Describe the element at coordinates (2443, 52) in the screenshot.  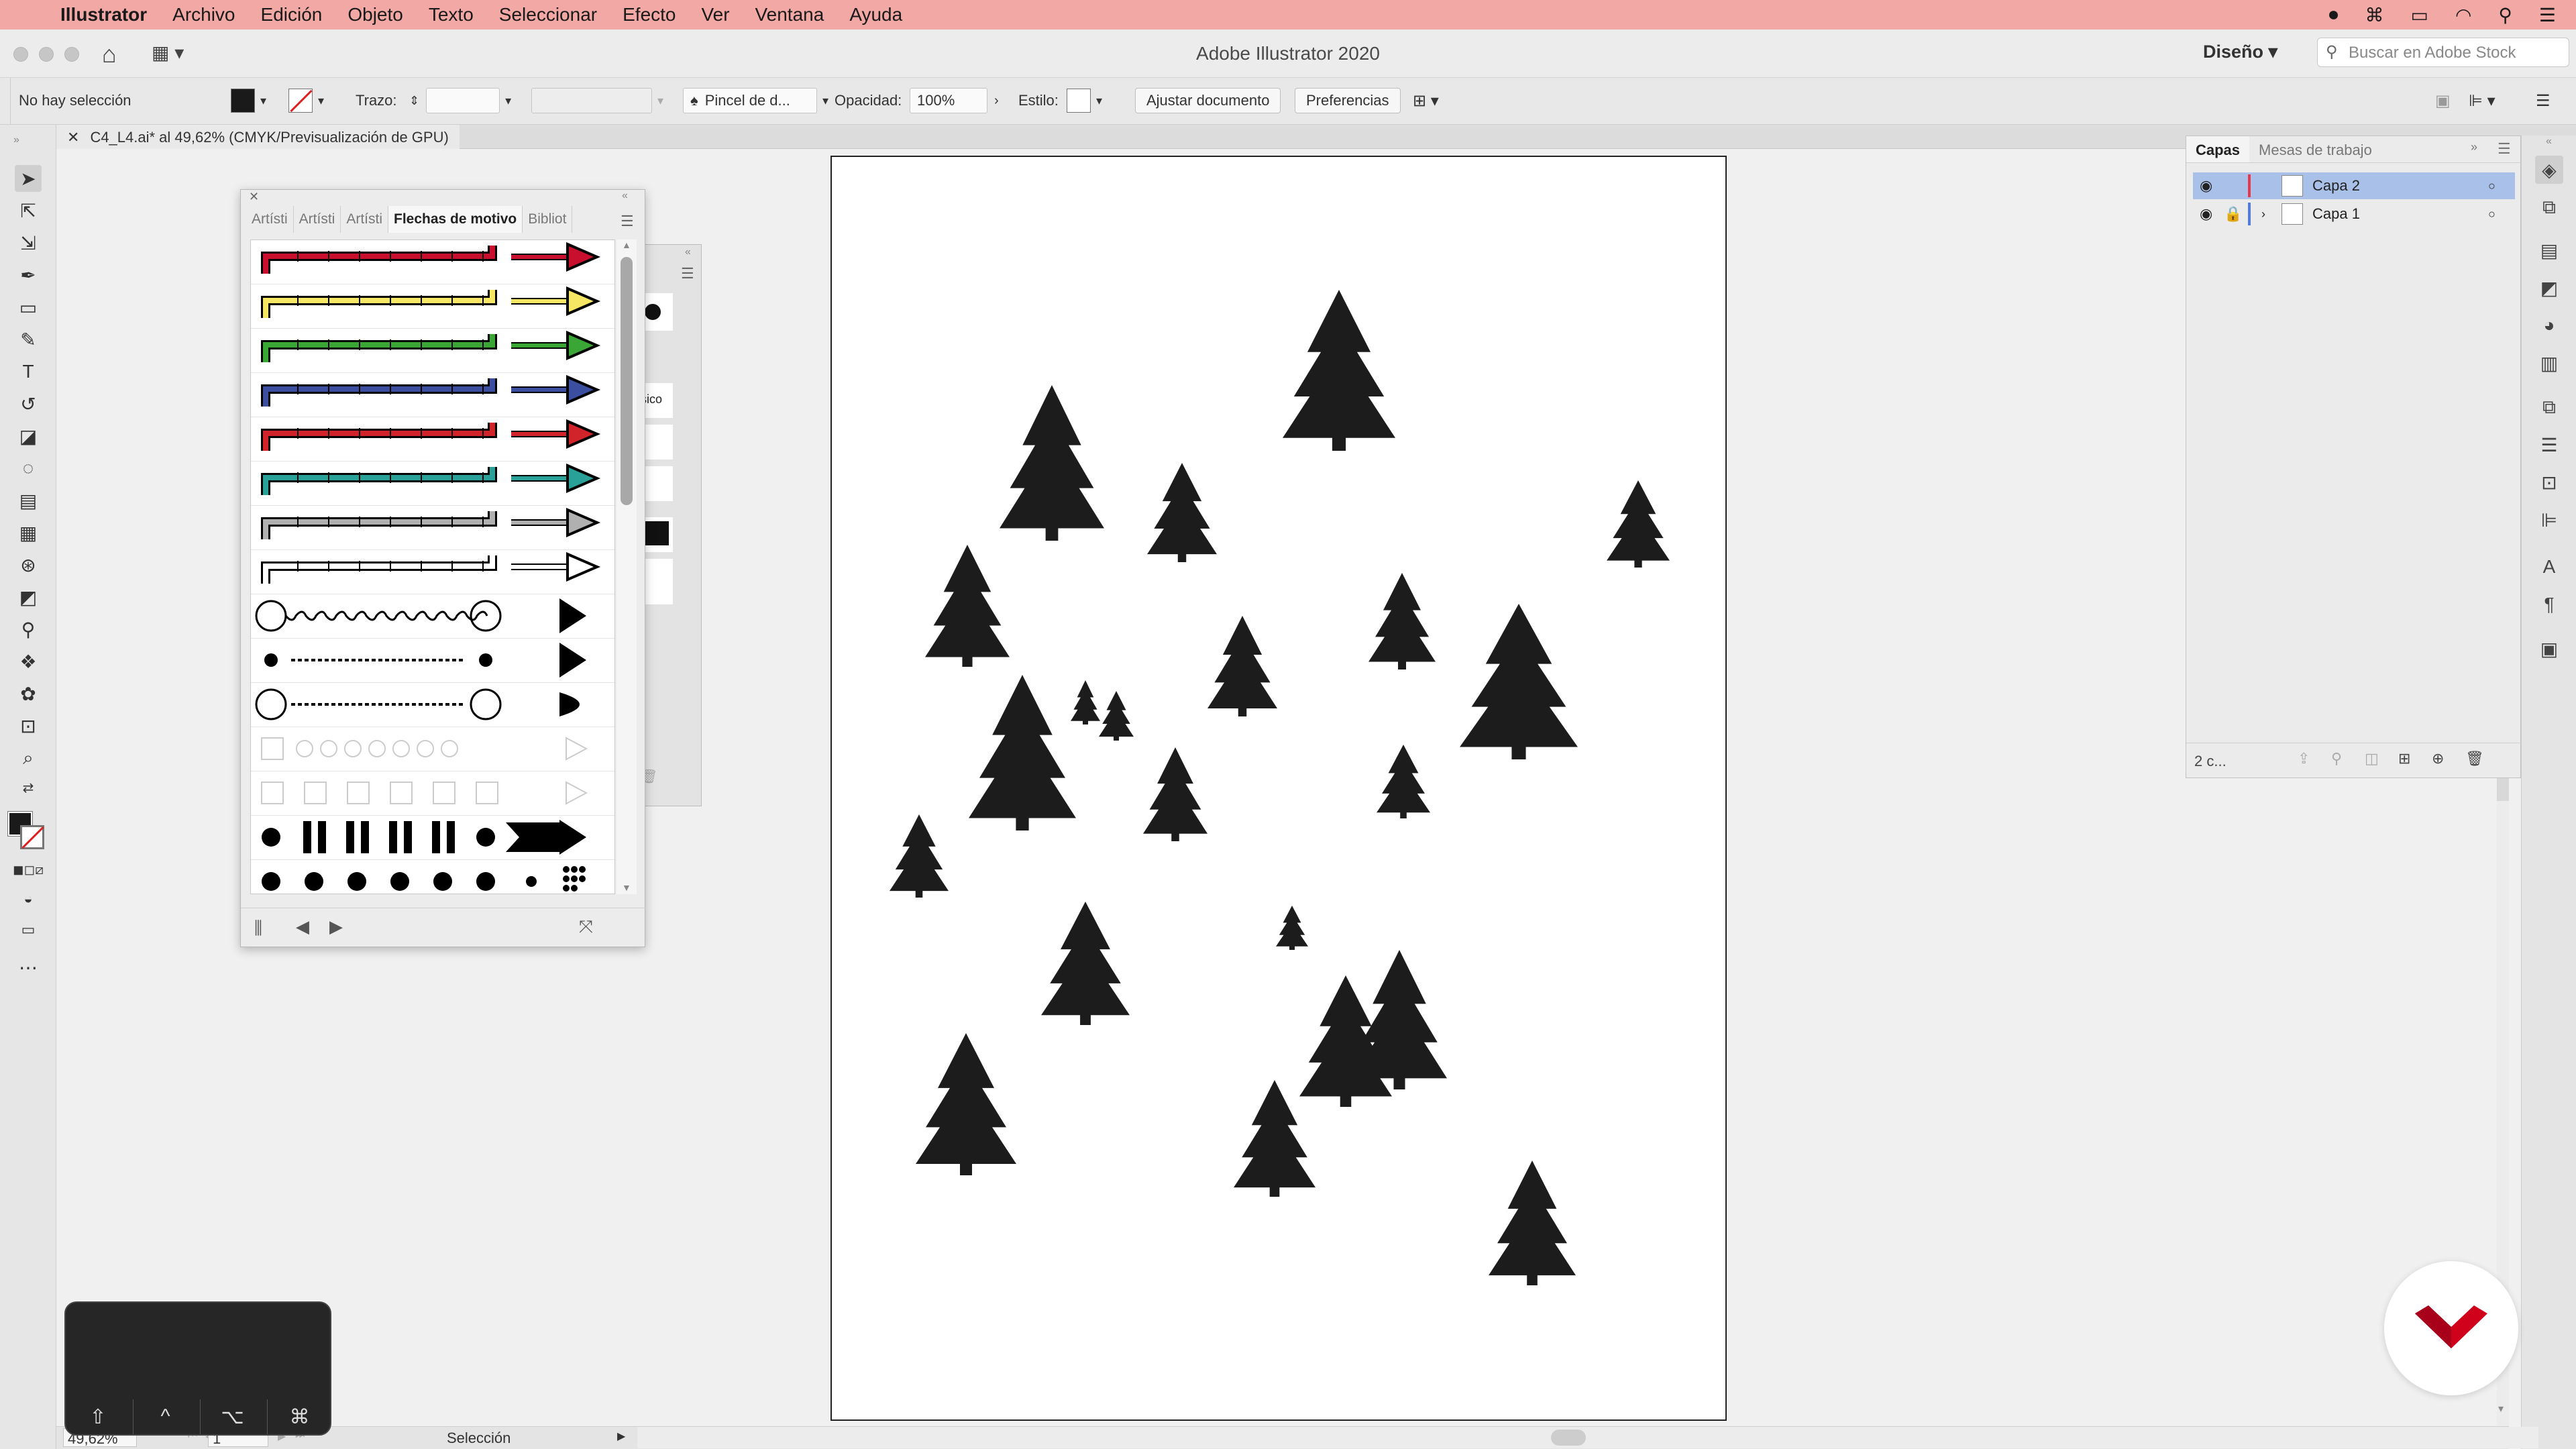
I see `stock-search-input: ⚲ Buscar en Adobe Stock` at that location.